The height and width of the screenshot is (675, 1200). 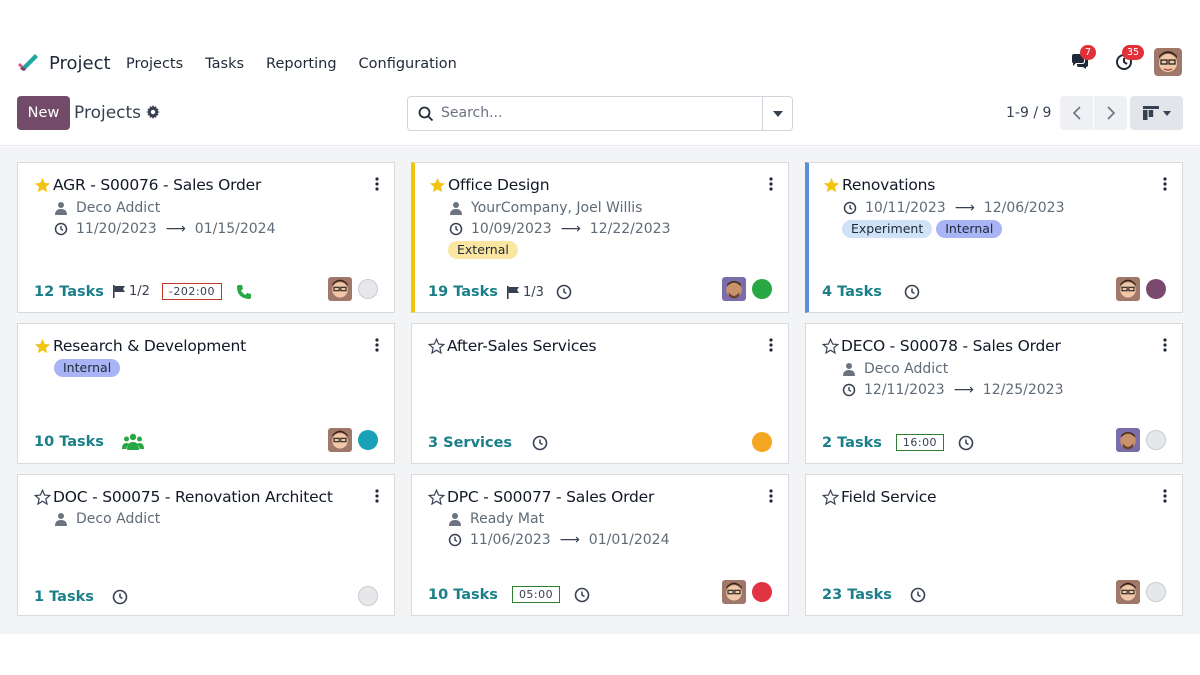 What do you see at coordinates (777, 113) in the screenshot?
I see `search-options-toggle` at bounding box center [777, 113].